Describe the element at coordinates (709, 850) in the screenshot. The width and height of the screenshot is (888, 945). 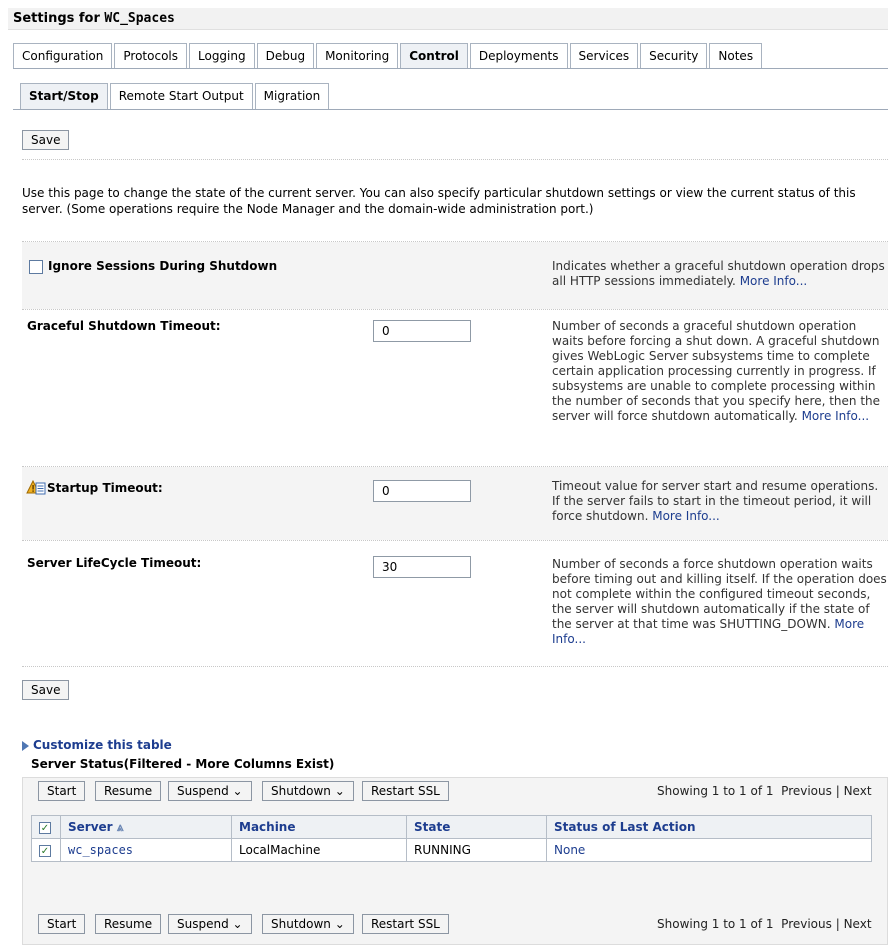
I see `status-cell: None` at that location.